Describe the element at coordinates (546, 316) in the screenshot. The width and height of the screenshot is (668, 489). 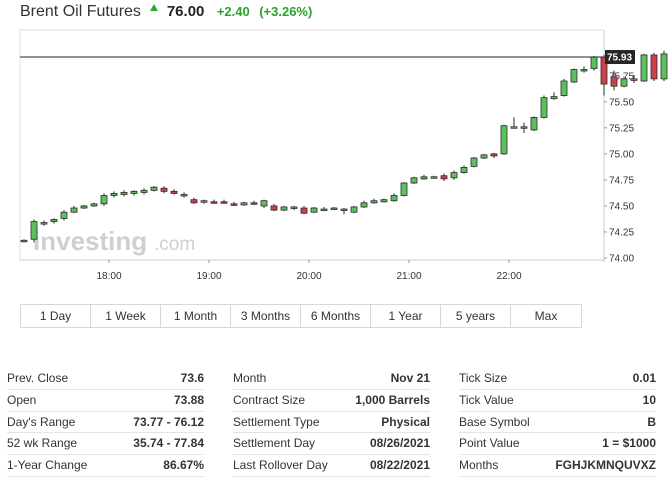
I see `range-button-max: Max` at that location.